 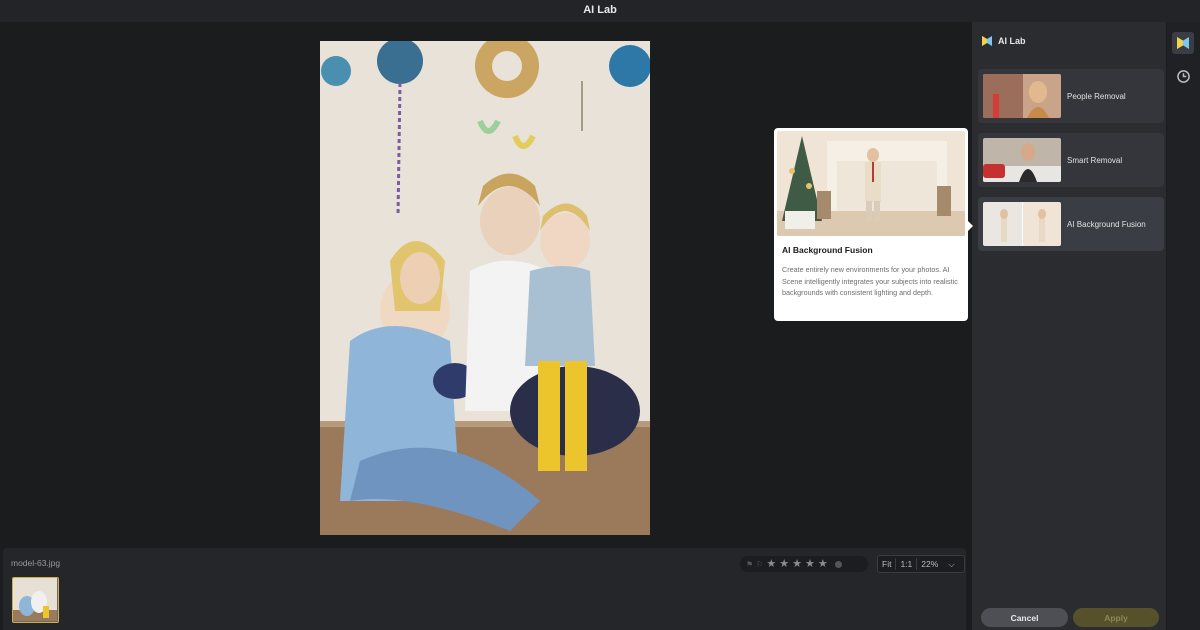 What do you see at coordinates (823, 564) in the screenshot?
I see `star-5-icon: ★` at bounding box center [823, 564].